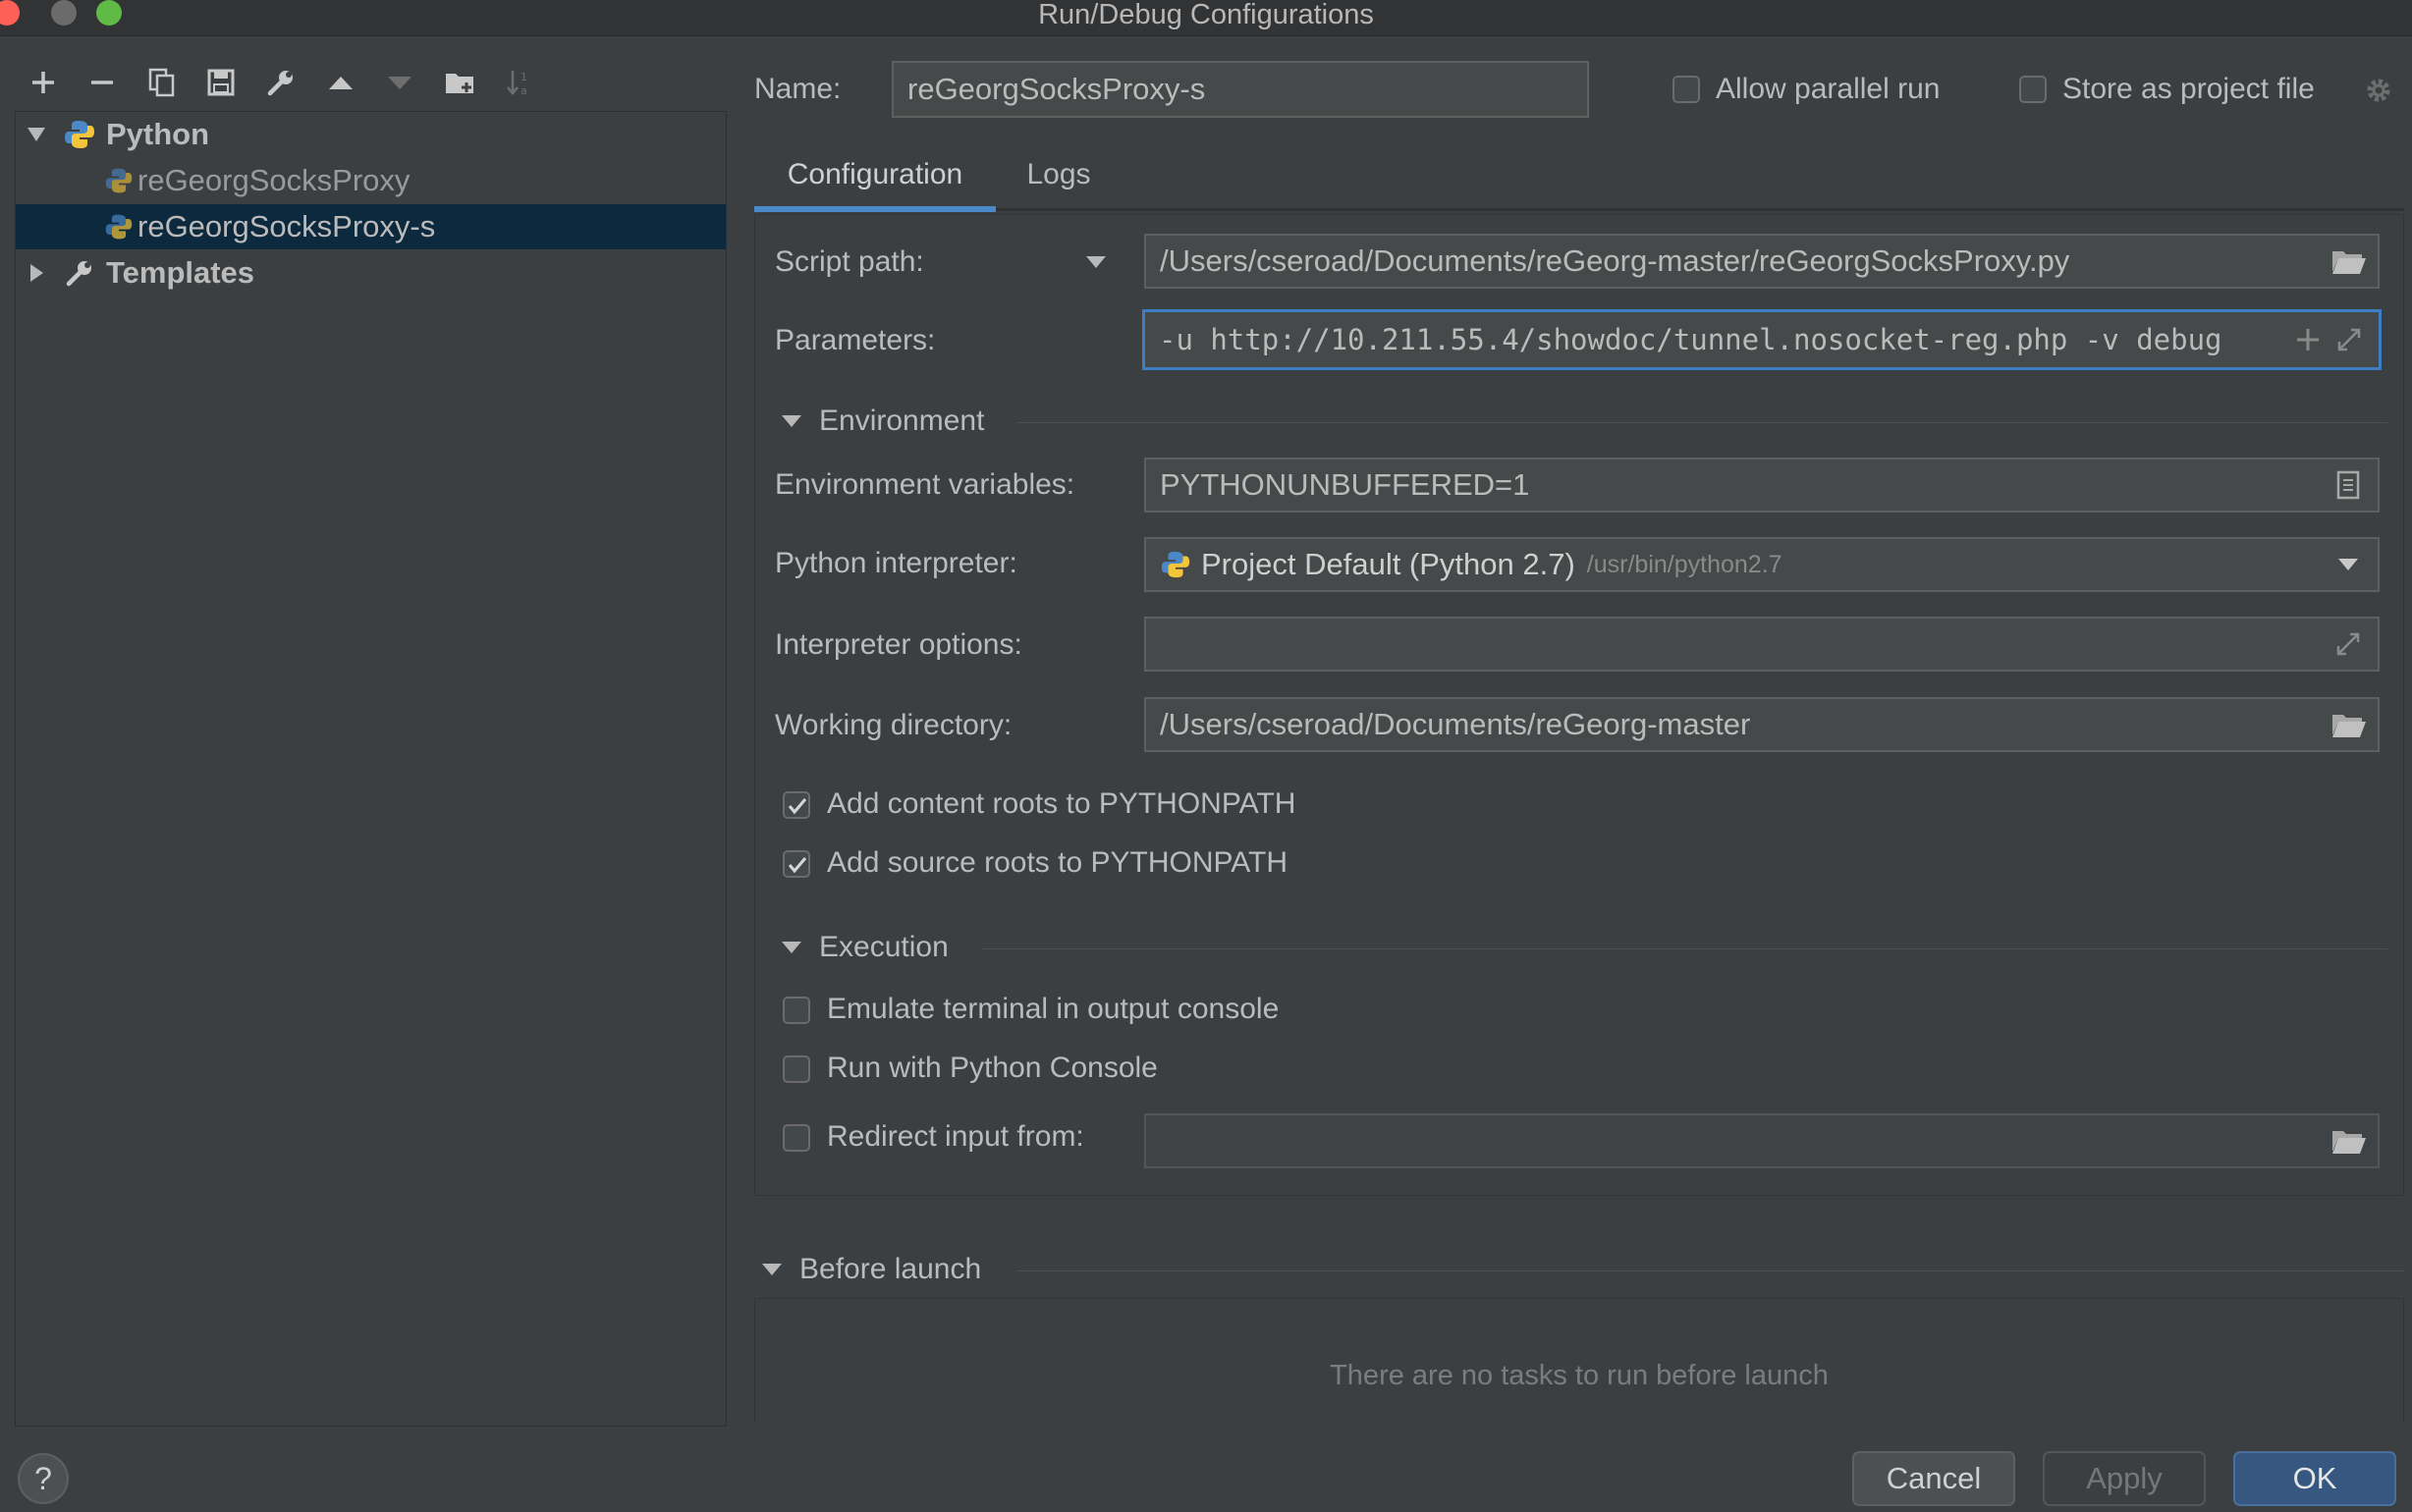 This screenshot has width=2412, height=1512. I want to click on redirect-input-checkbox, so click(797, 1138).